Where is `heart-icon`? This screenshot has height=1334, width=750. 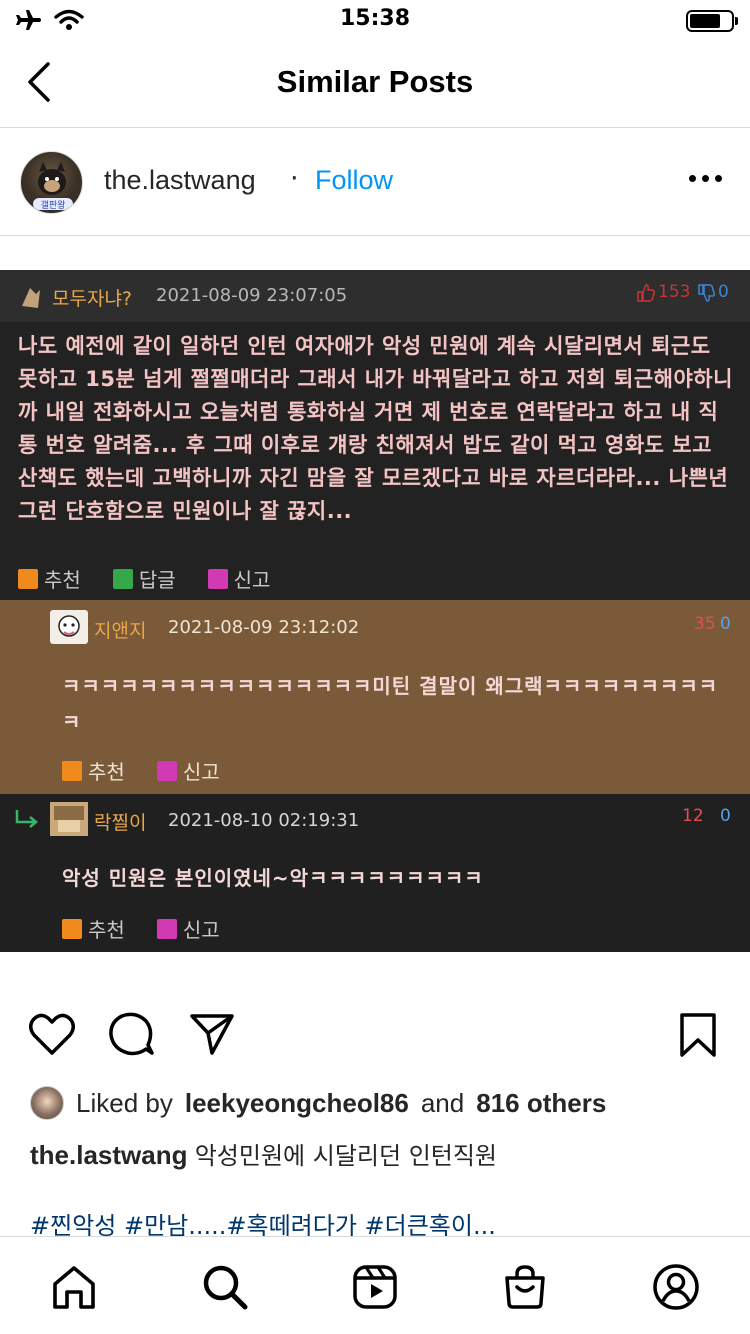
heart-icon is located at coordinates (52, 1034).